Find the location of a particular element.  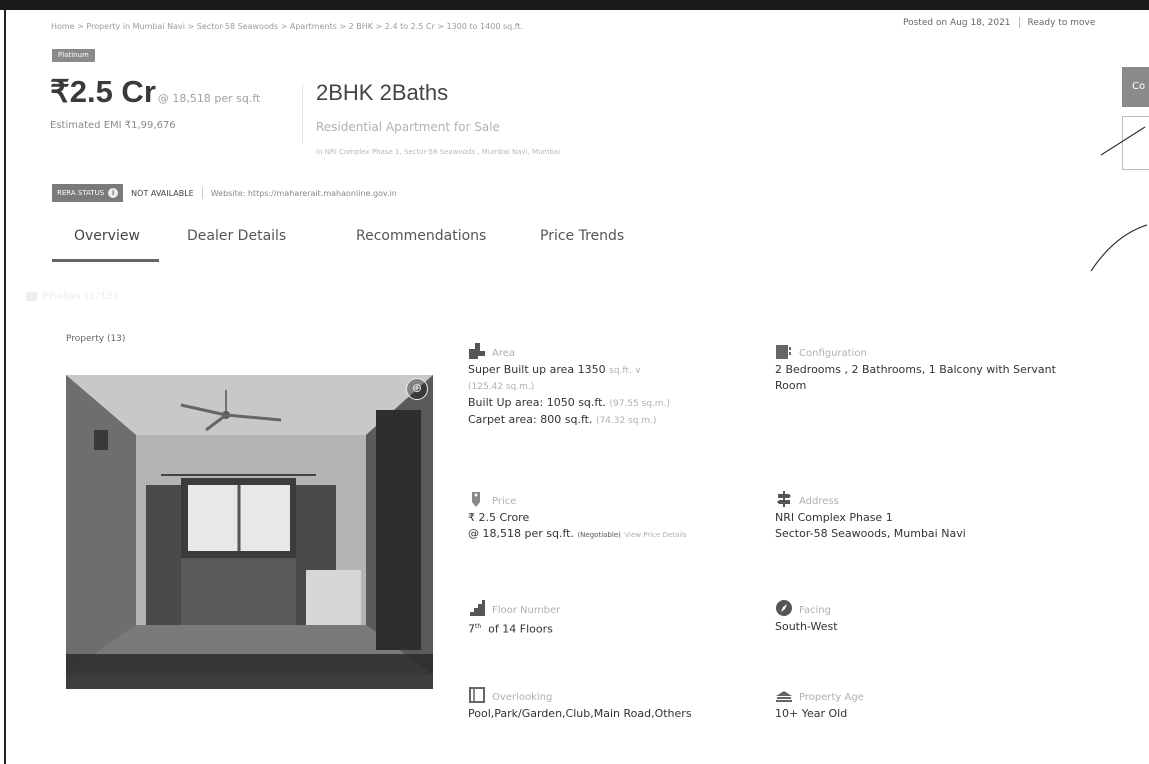

area-label: Area is located at coordinates (504, 353).